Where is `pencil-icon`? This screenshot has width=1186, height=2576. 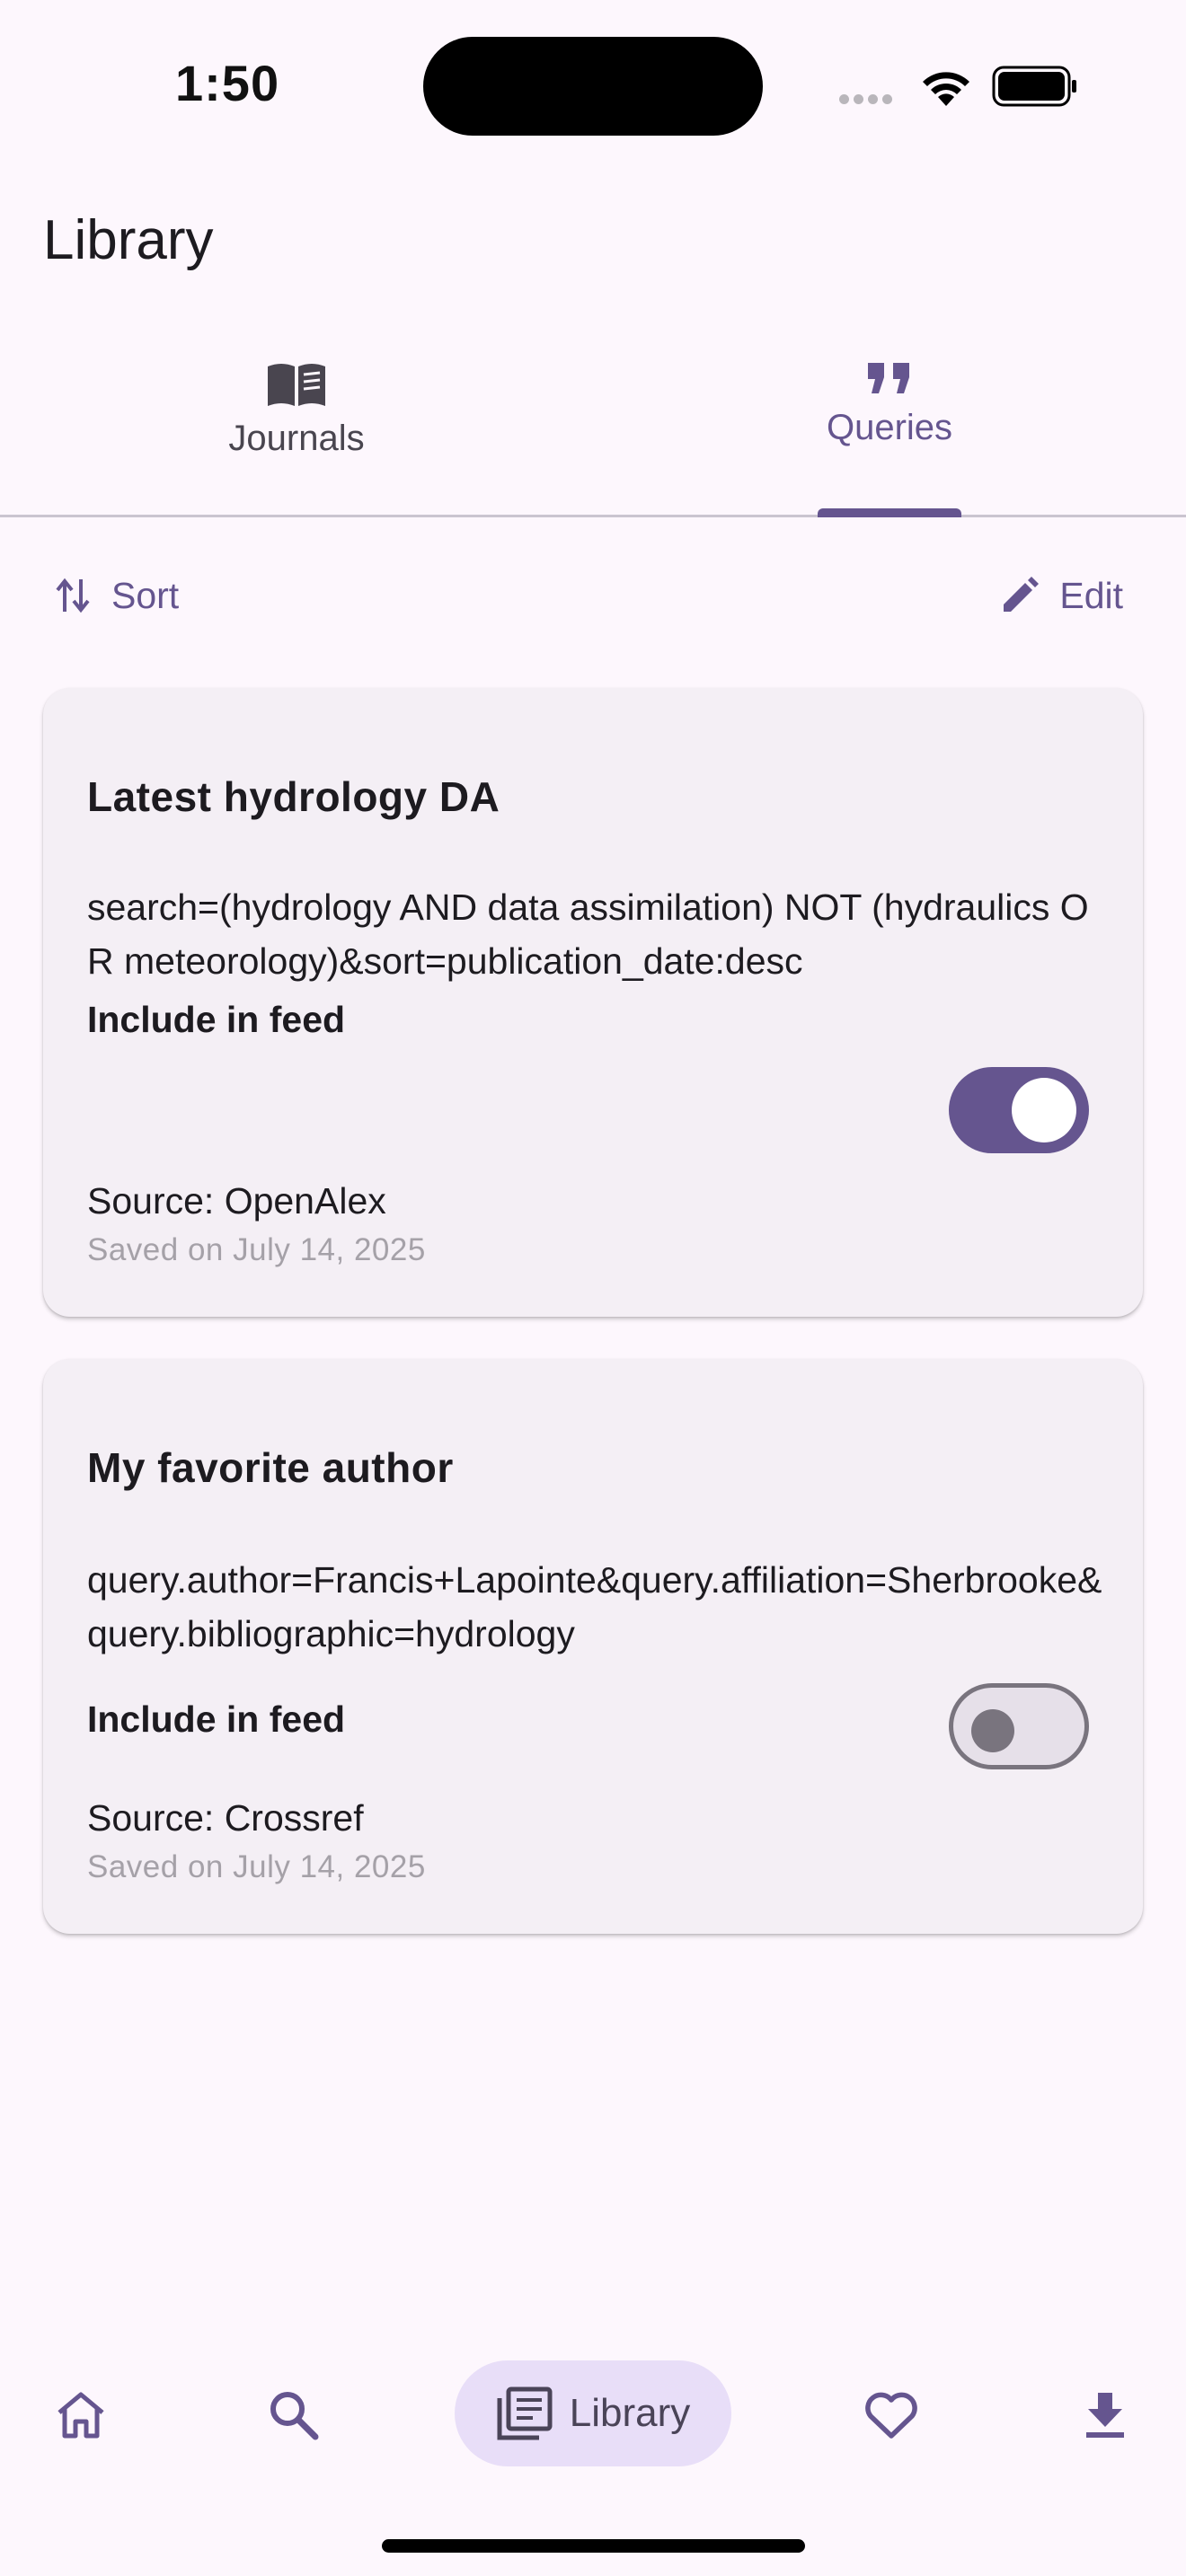 pencil-icon is located at coordinates (1022, 594).